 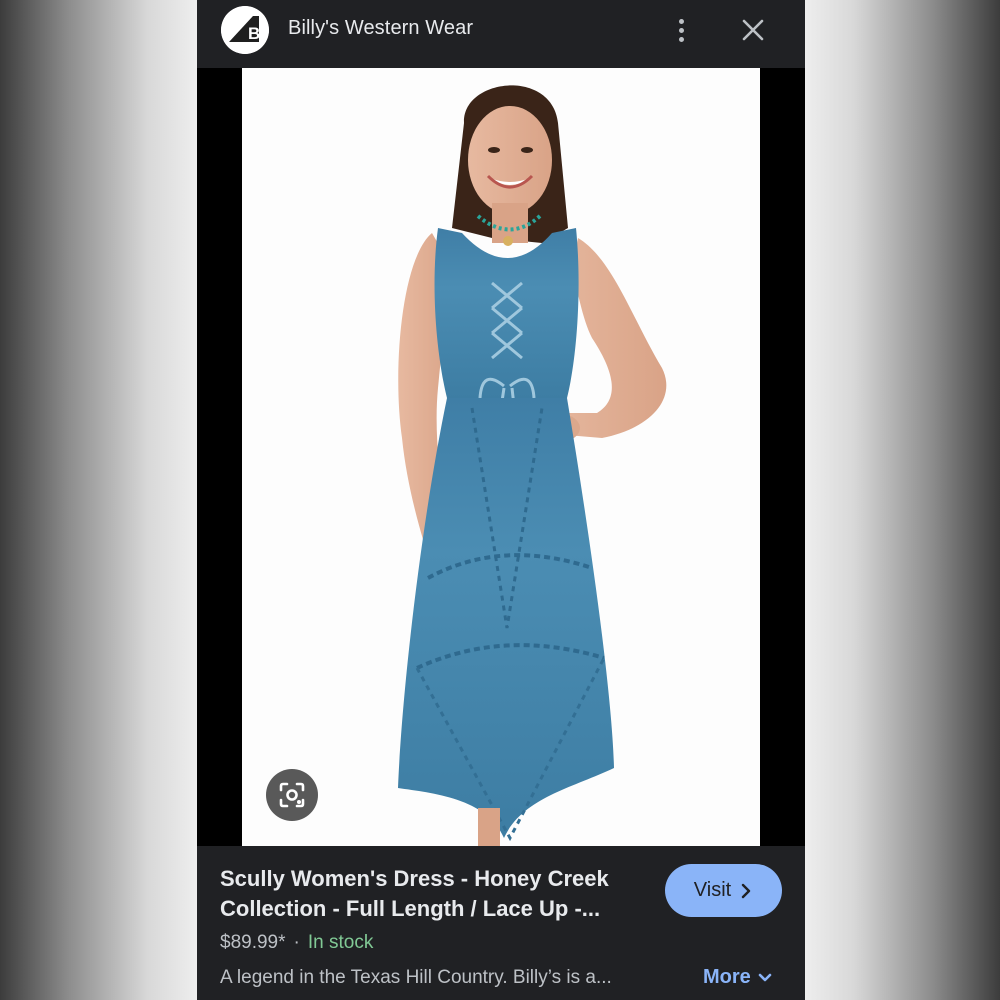 I want to click on price-row: $89.99* · In stock, so click(x=296, y=943).